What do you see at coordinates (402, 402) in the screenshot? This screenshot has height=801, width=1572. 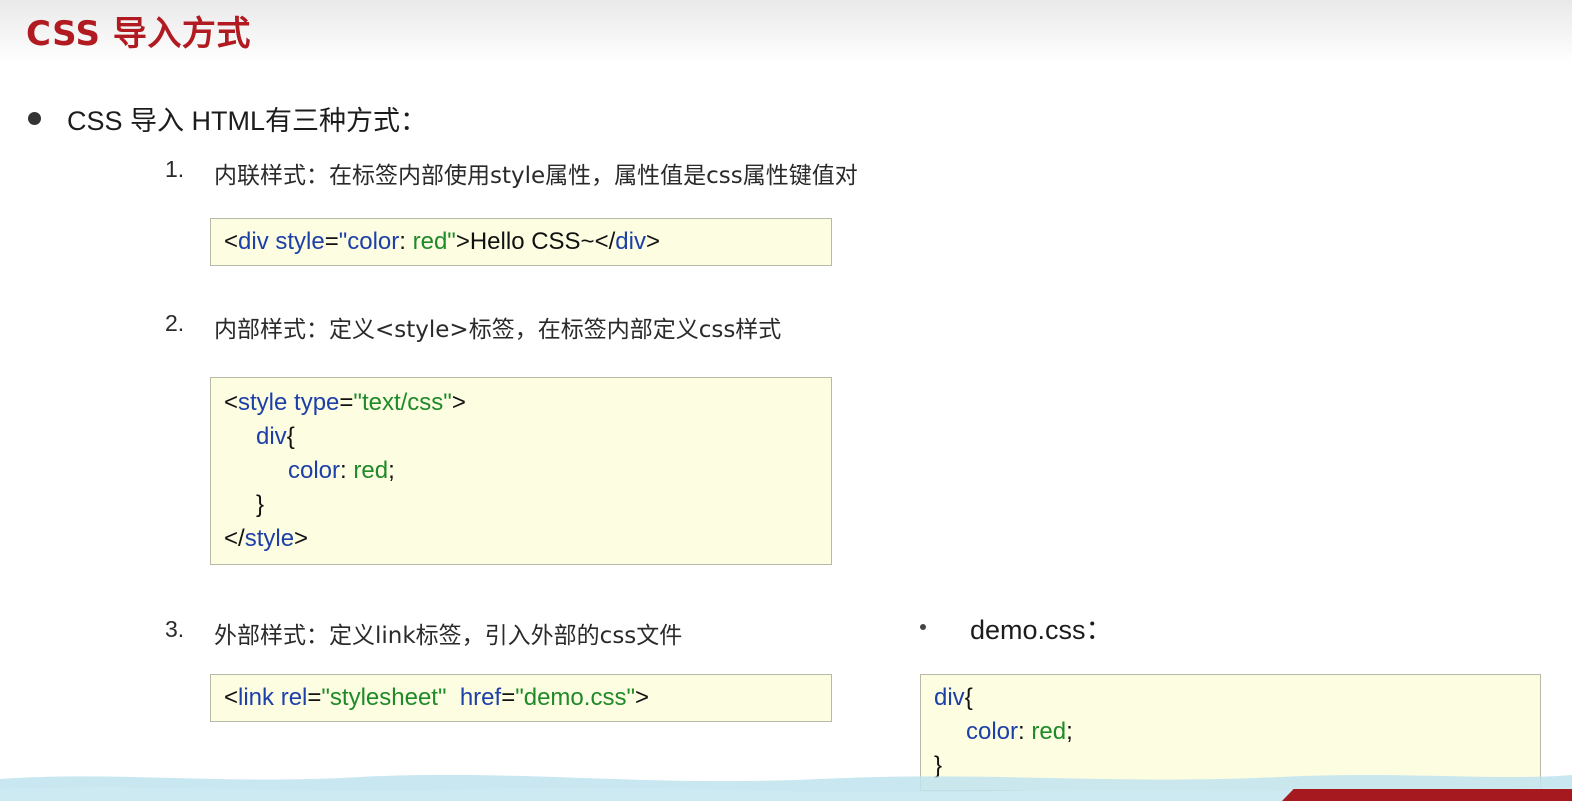 I see `code-token: "text/css"` at bounding box center [402, 402].